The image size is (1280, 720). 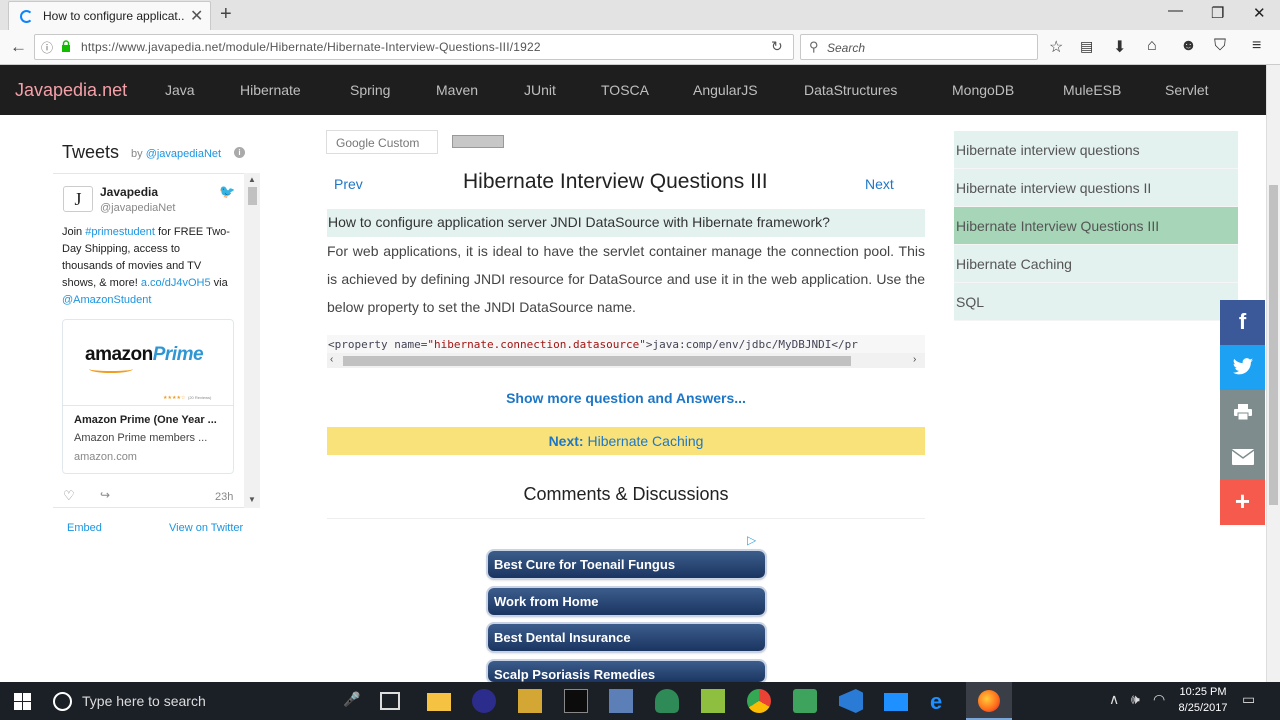 I want to click on ad-link: Best Cure for Toenail Fungus, so click(x=626, y=564).